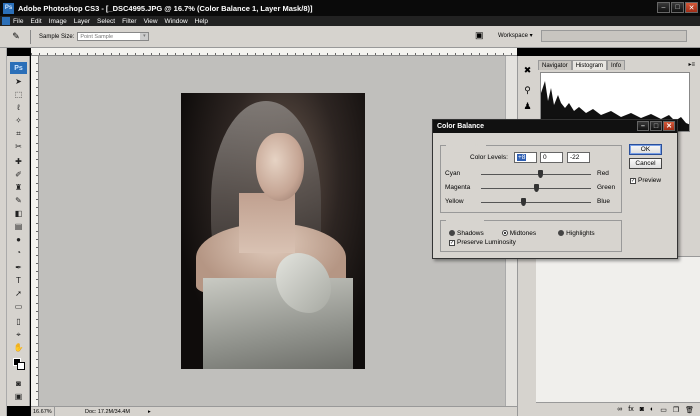  Describe the element at coordinates (35, 21) in the screenshot. I see `menu-edit: Edit` at that location.